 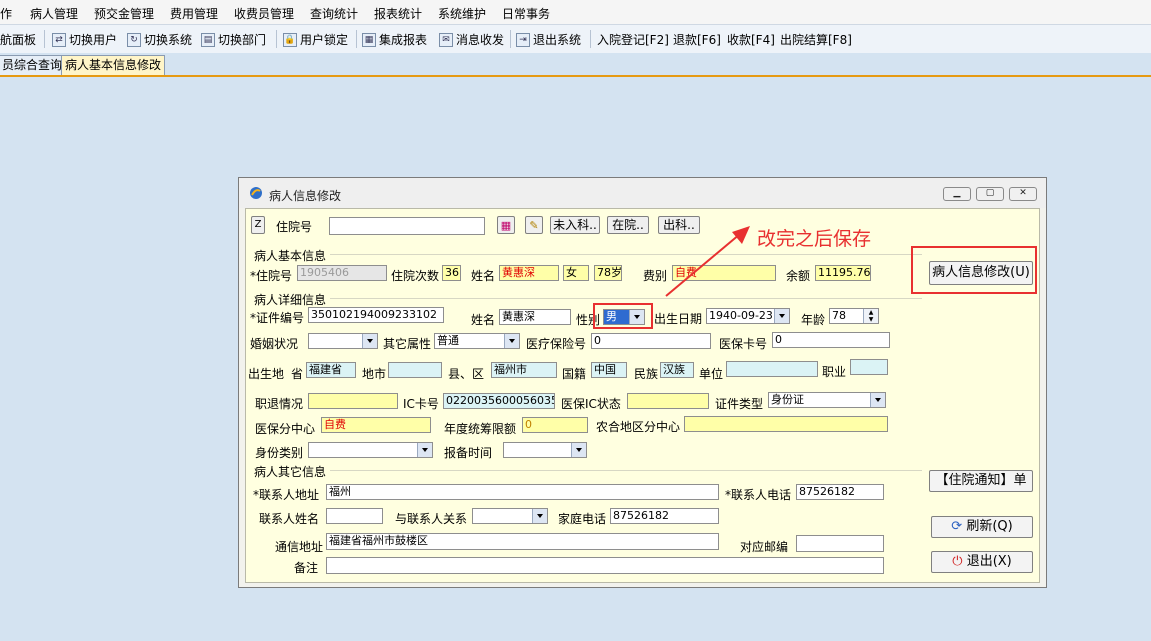 What do you see at coordinates (633, 39) in the screenshot?
I see `admission-button: 入院登记[F2]` at bounding box center [633, 39].